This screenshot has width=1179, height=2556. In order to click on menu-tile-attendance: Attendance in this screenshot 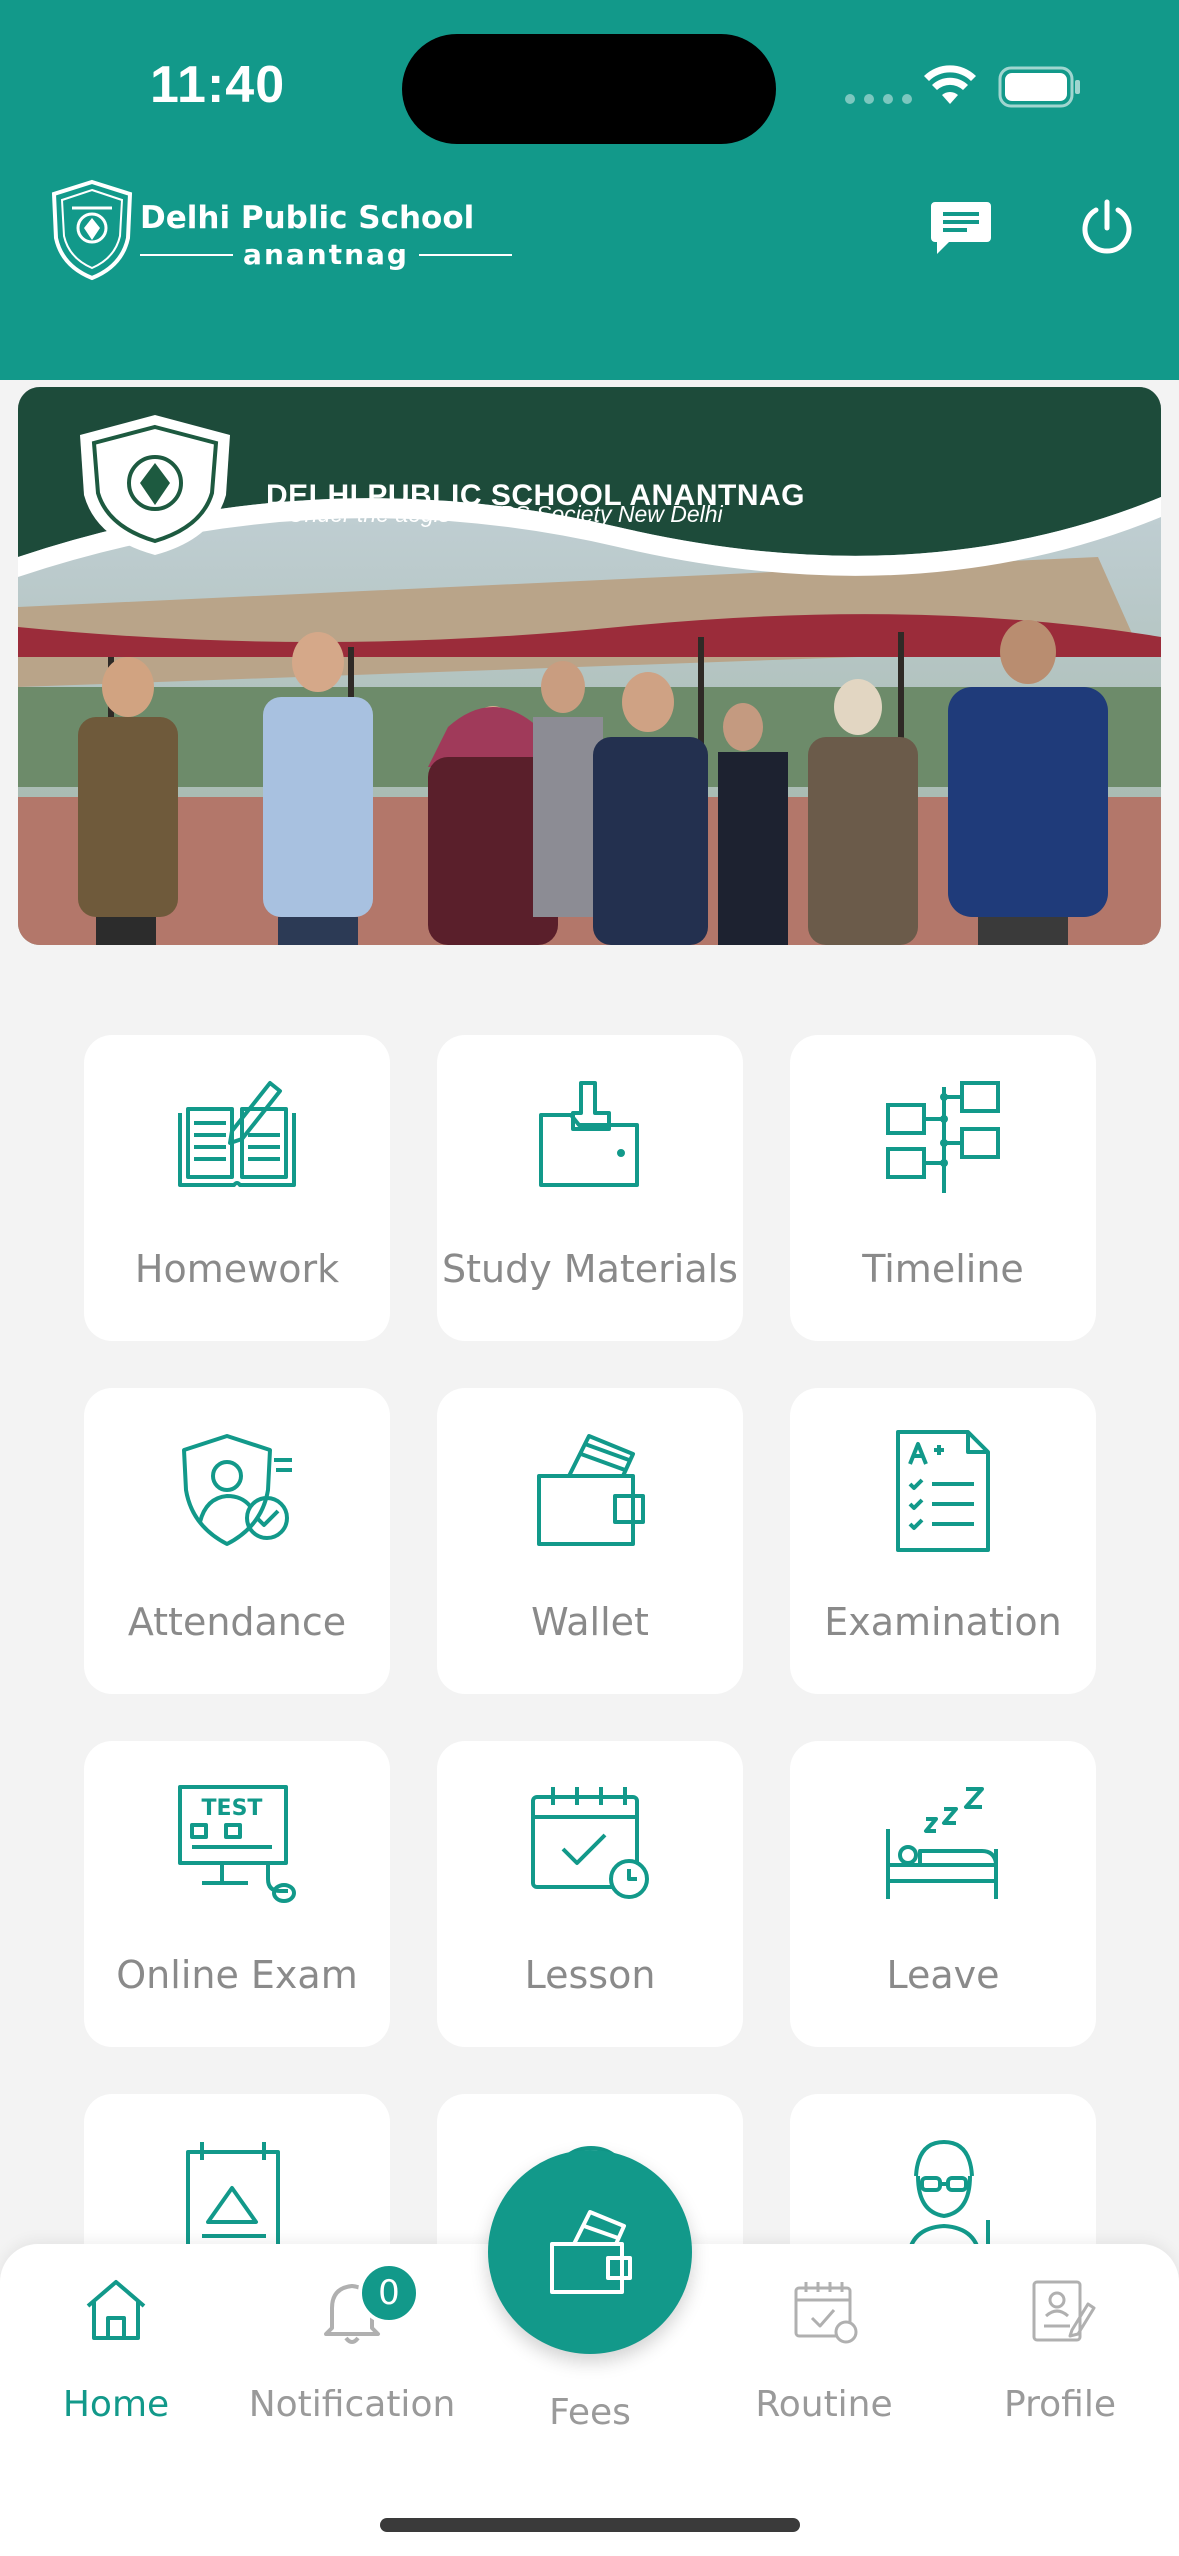, I will do `click(237, 1541)`.